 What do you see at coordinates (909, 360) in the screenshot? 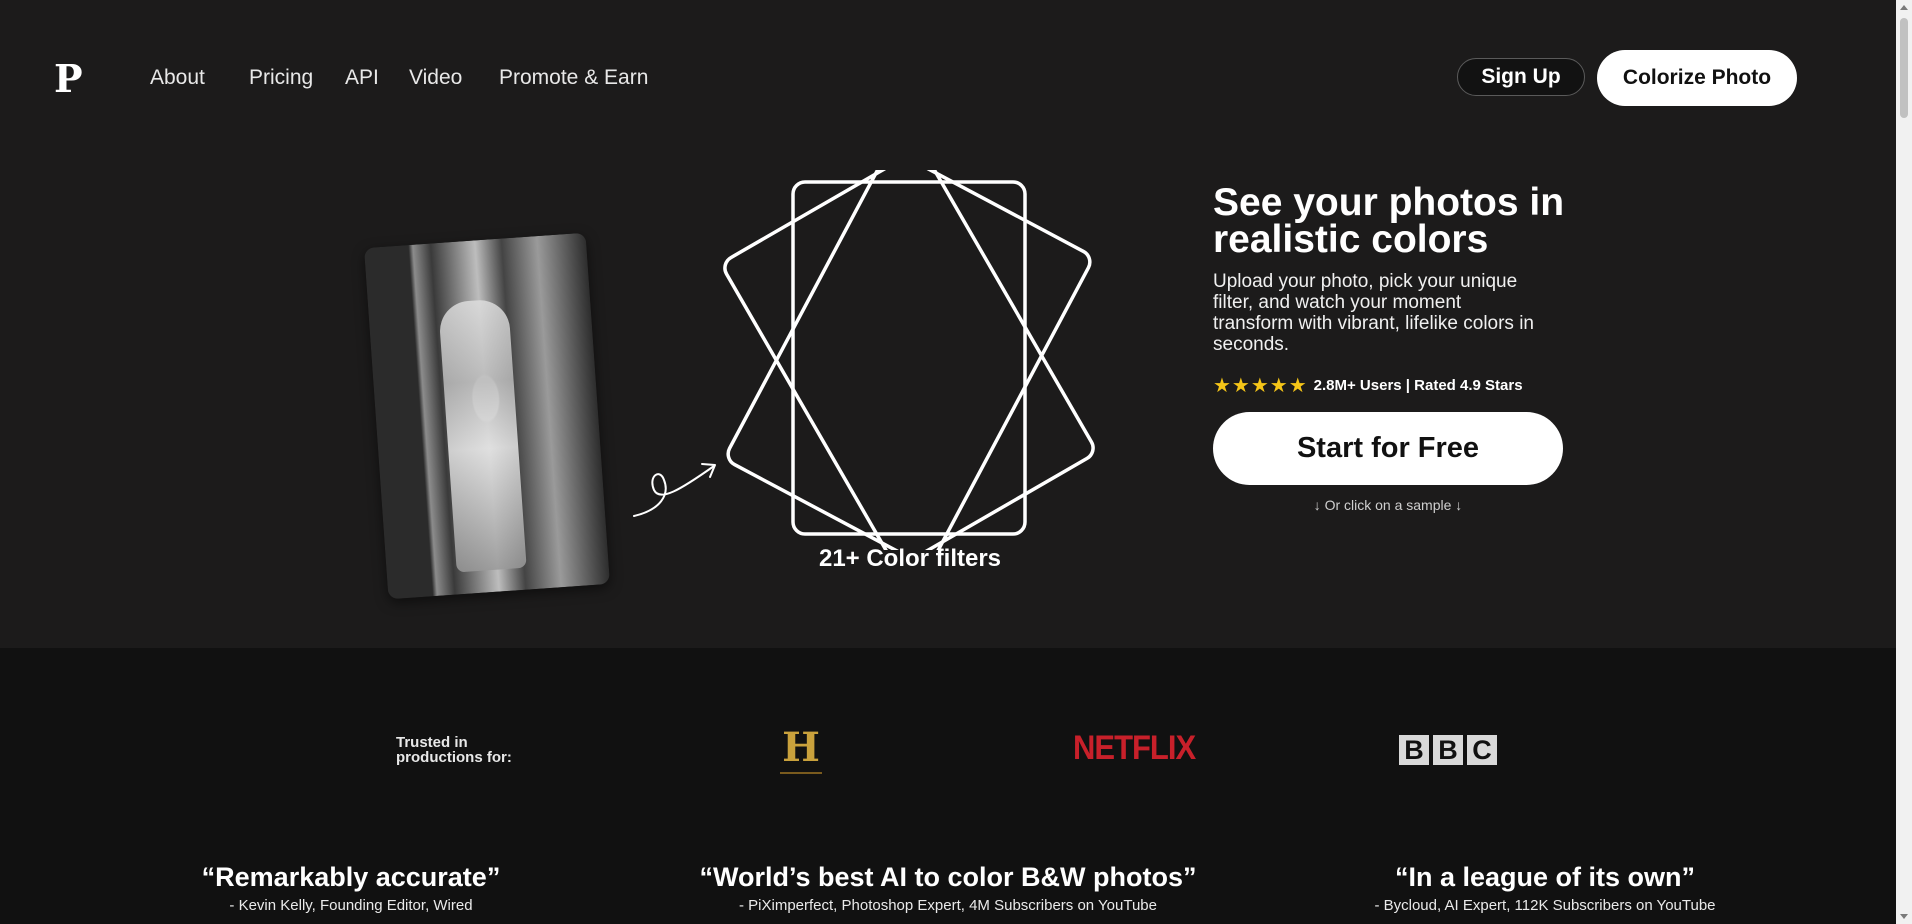
I see `color-filter-cards-icon` at bounding box center [909, 360].